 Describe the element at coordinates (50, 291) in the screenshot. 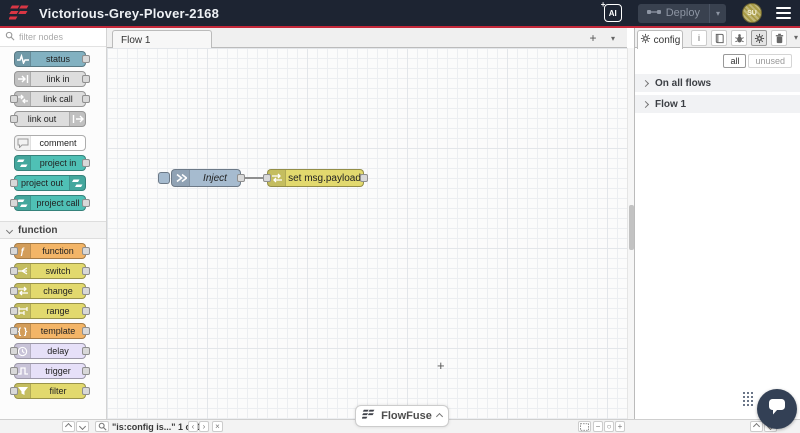

I see `palette-node-change: change` at that location.